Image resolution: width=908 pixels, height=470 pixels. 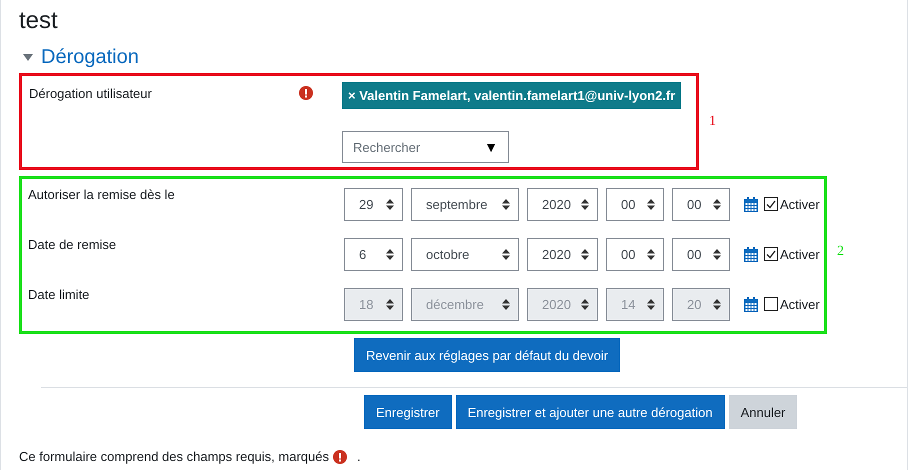 What do you see at coordinates (763, 412) in the screenshot?
I see `cancel-button: Annuler` at bounding box center [763, 412].